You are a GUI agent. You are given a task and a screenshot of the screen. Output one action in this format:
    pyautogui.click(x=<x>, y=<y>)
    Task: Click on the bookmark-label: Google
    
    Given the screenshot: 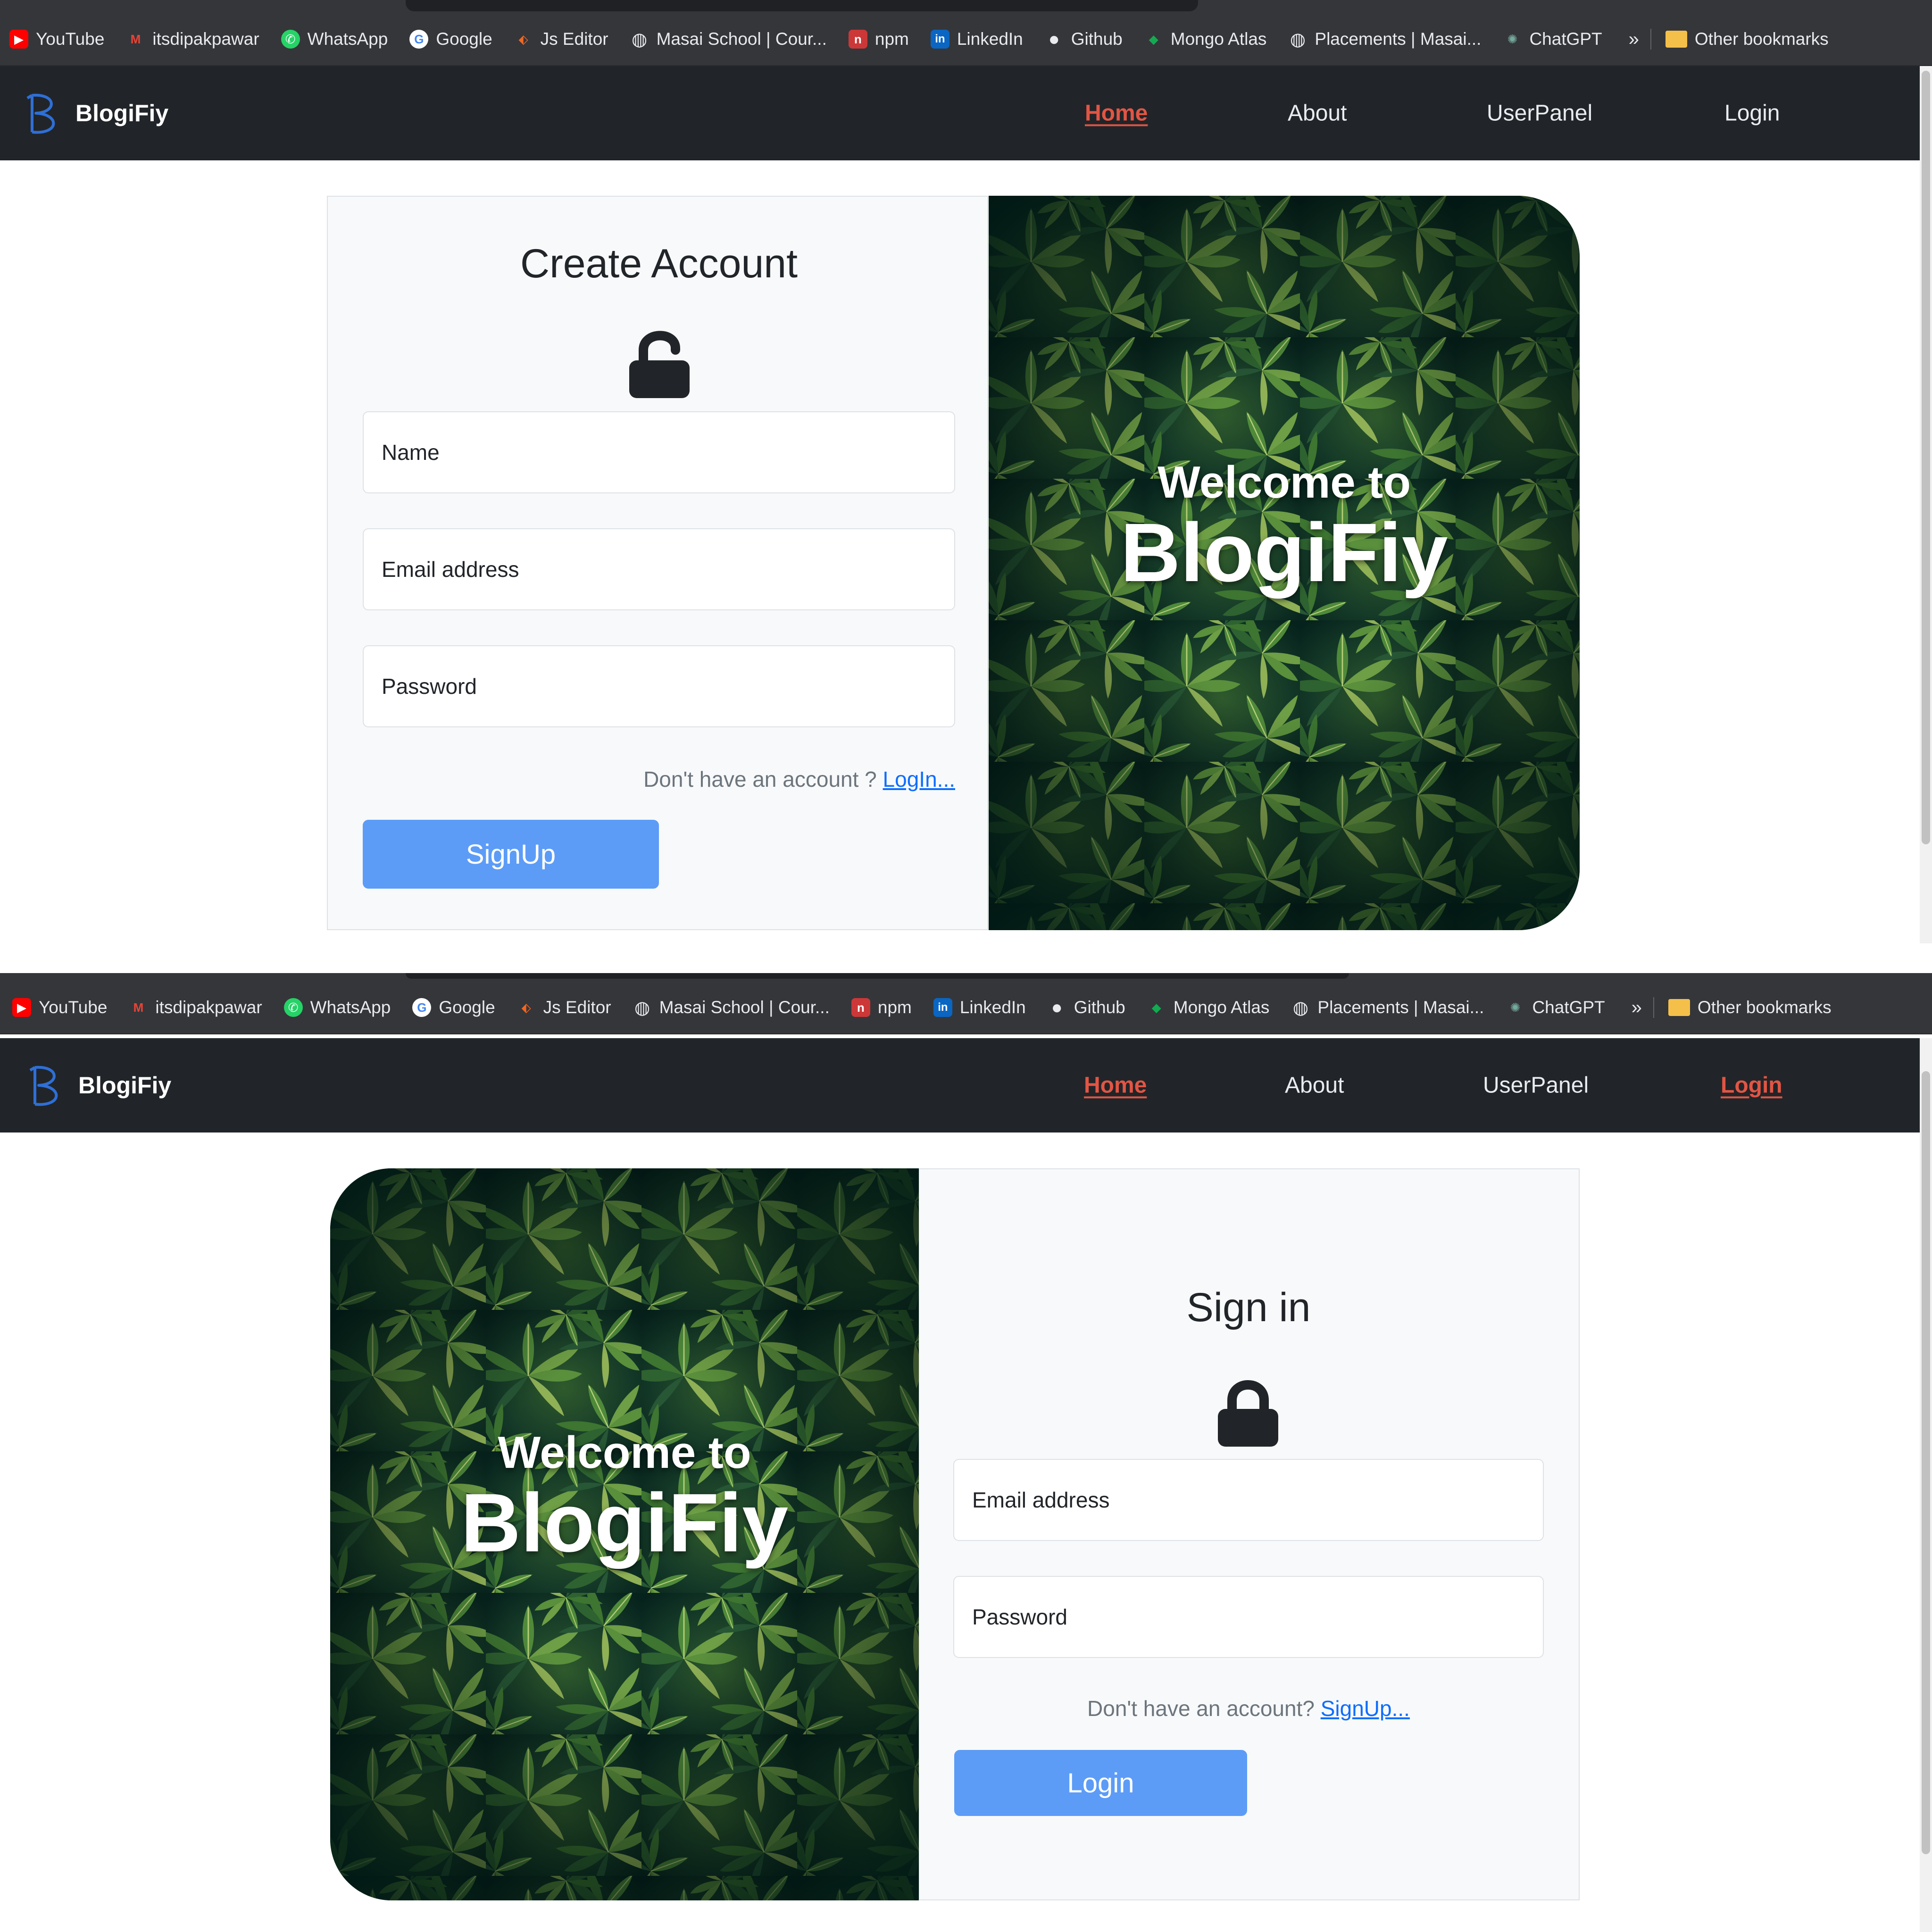 What is the action you would take?
    pyautogui.click(x=464, y=39)
    